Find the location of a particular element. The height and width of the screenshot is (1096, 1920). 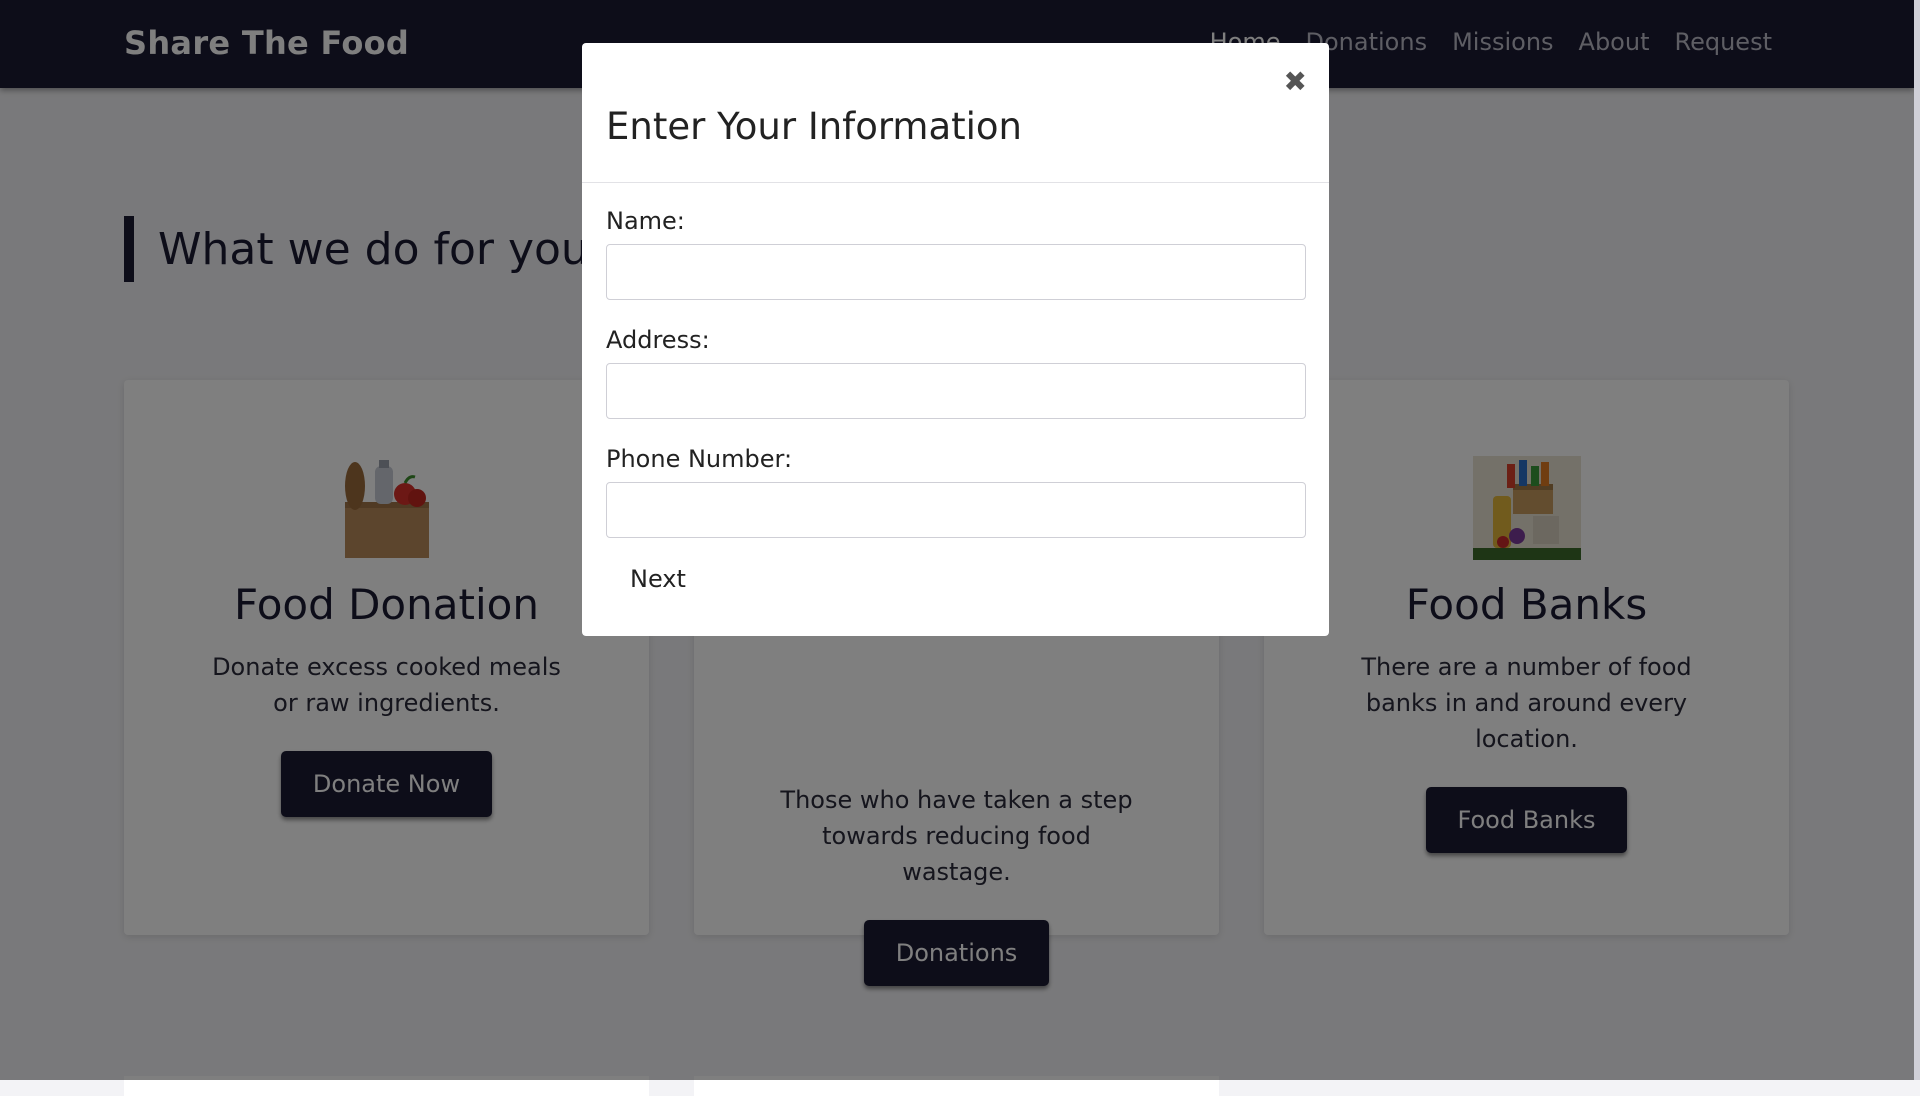

name-label: Name: is located at coordinates (645, 221).